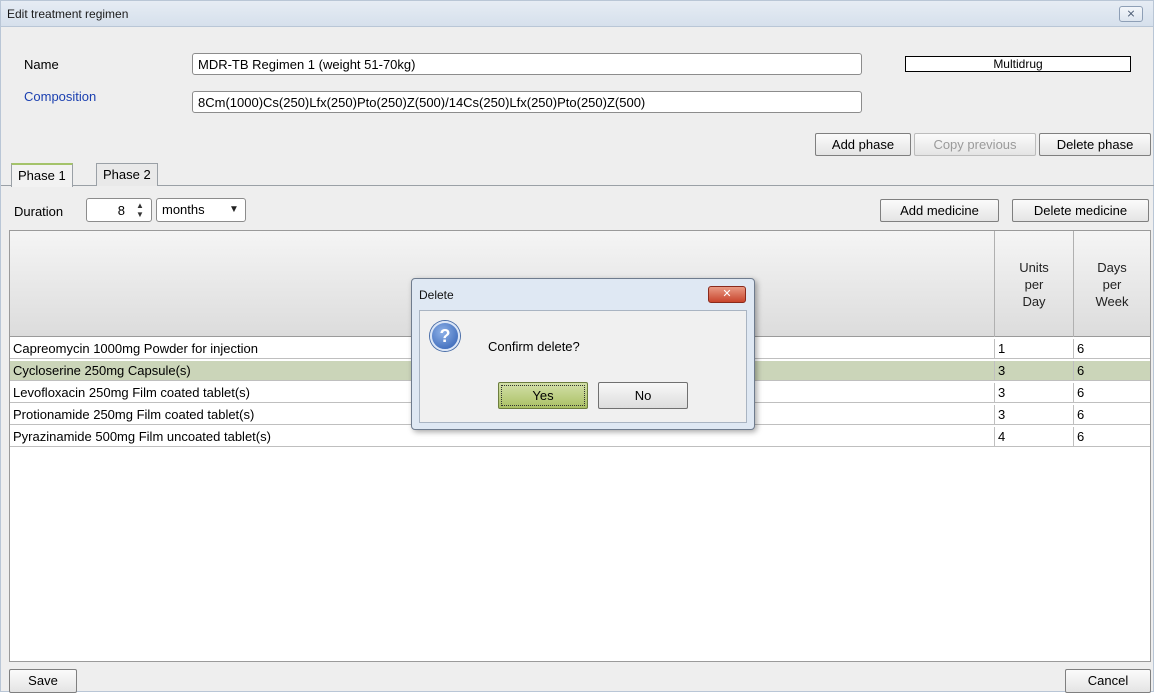 This screenshot has height=693, width=1154. Describe the element at coordinates (445, 336) in the screenshot. I see `question-icon: ?` at that location.